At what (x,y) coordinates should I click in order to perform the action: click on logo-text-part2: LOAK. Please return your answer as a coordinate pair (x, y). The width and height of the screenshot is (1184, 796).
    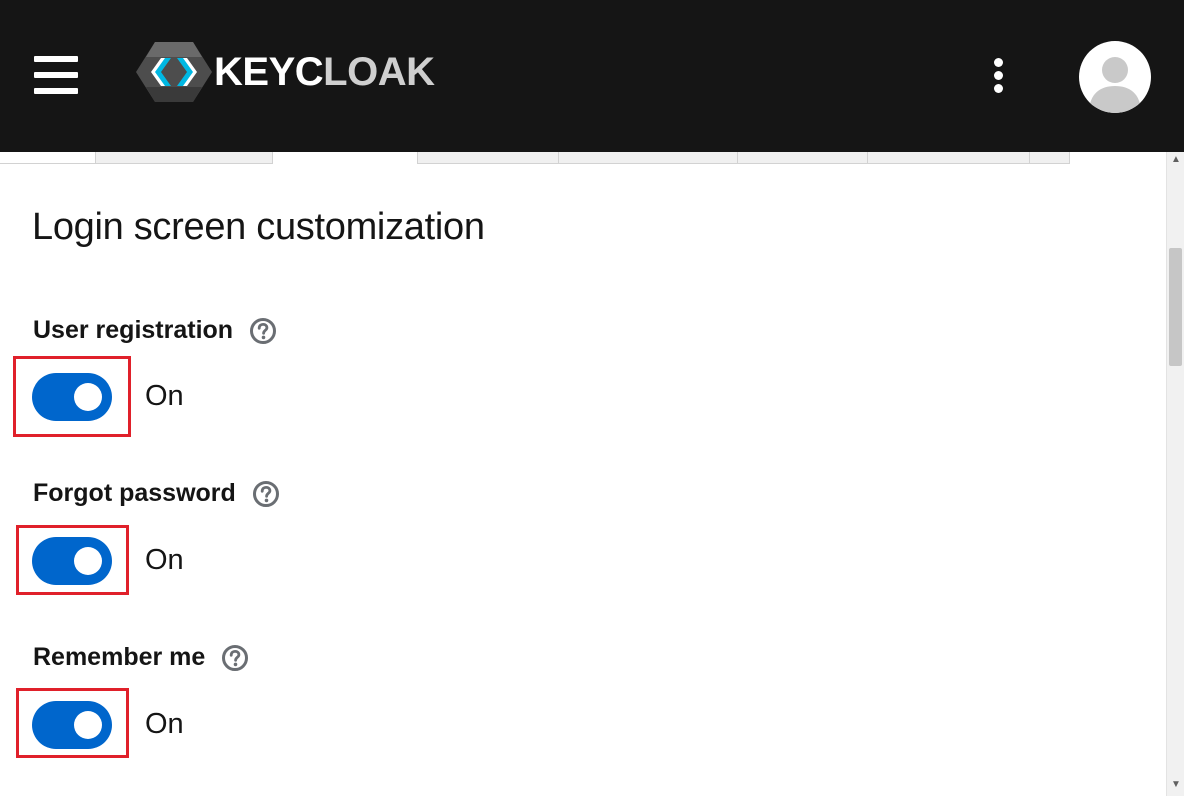
    Looking at the image, I should click on (379, 71).